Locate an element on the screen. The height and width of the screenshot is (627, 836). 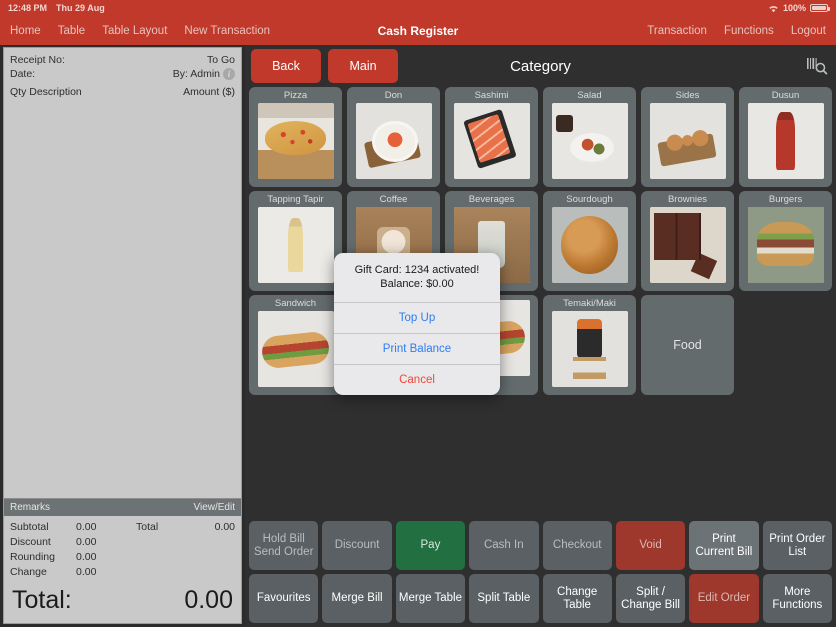
category-tile: Sides is located at coordinates (687, 137).